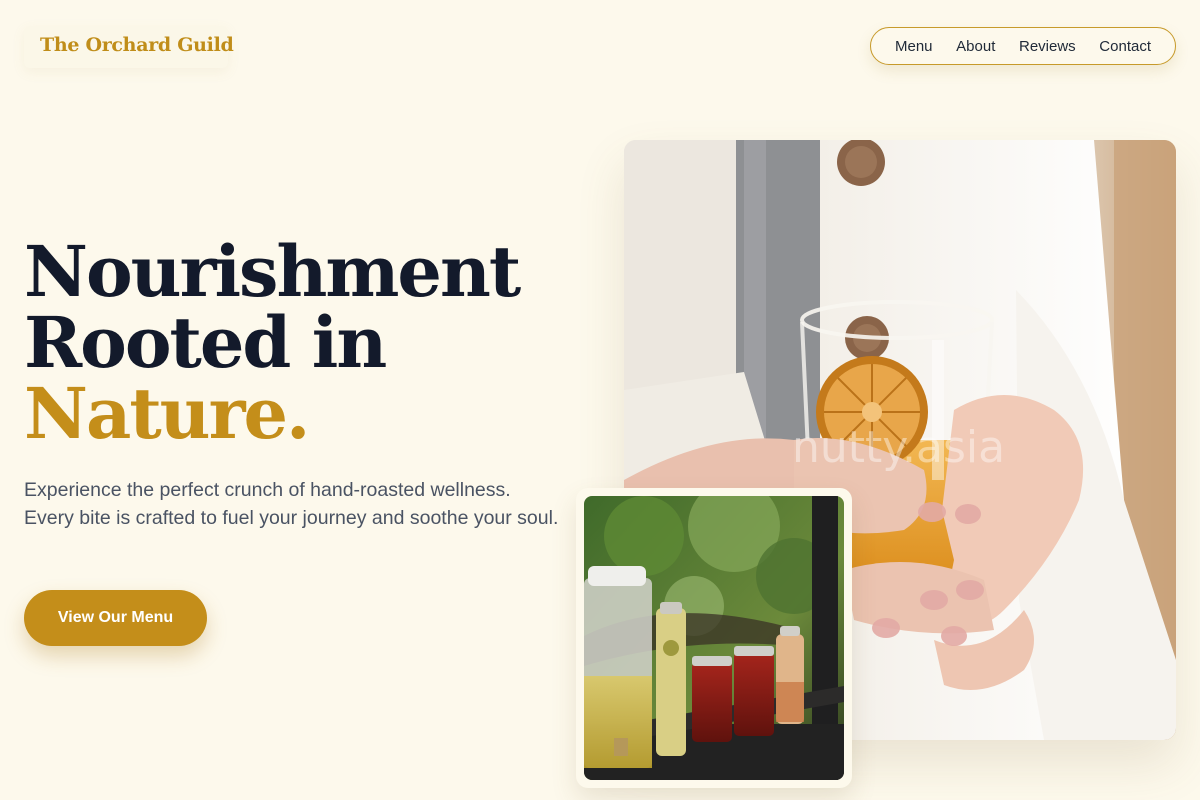 This screenshot has height=800, width=1200. I want to click on brand-logo: The Orchard Guild, so click(129, 47).